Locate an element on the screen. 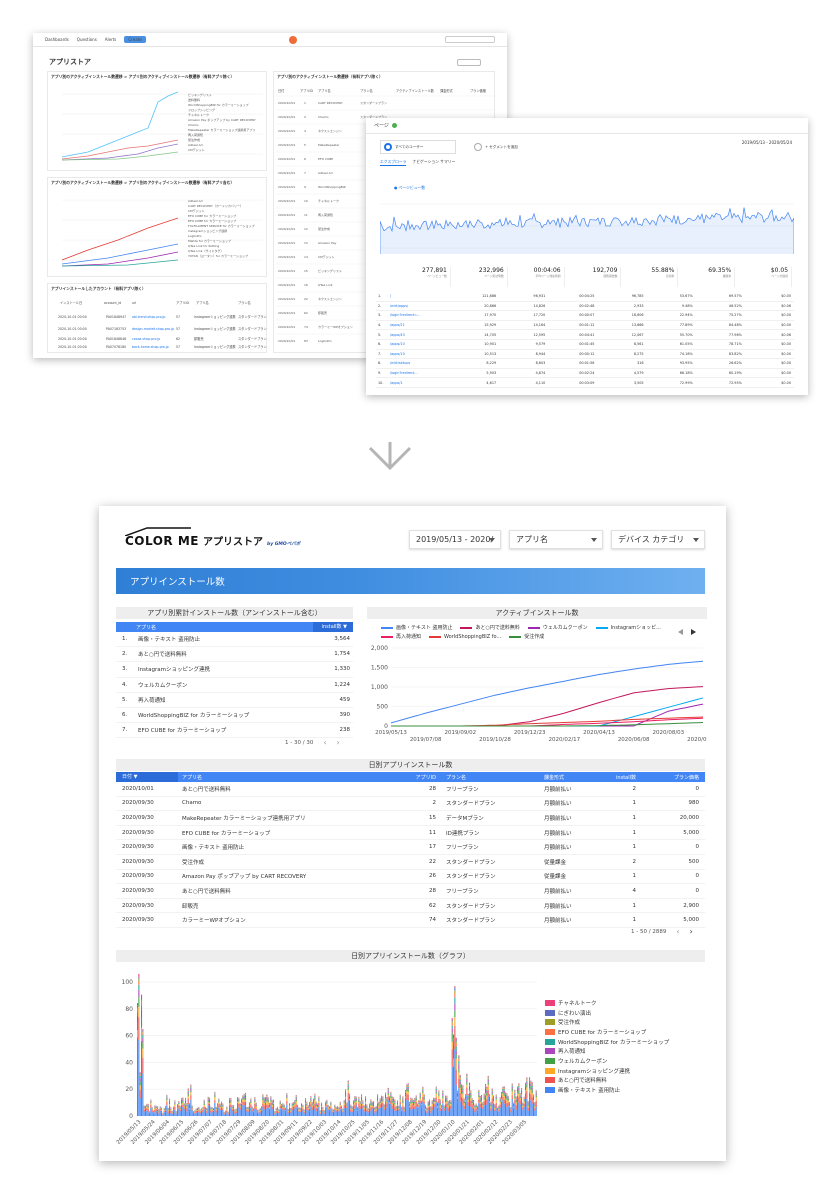 The image size is (828, 1200). legend-item: チャネルトーク is located at coordinates (607, 1003).